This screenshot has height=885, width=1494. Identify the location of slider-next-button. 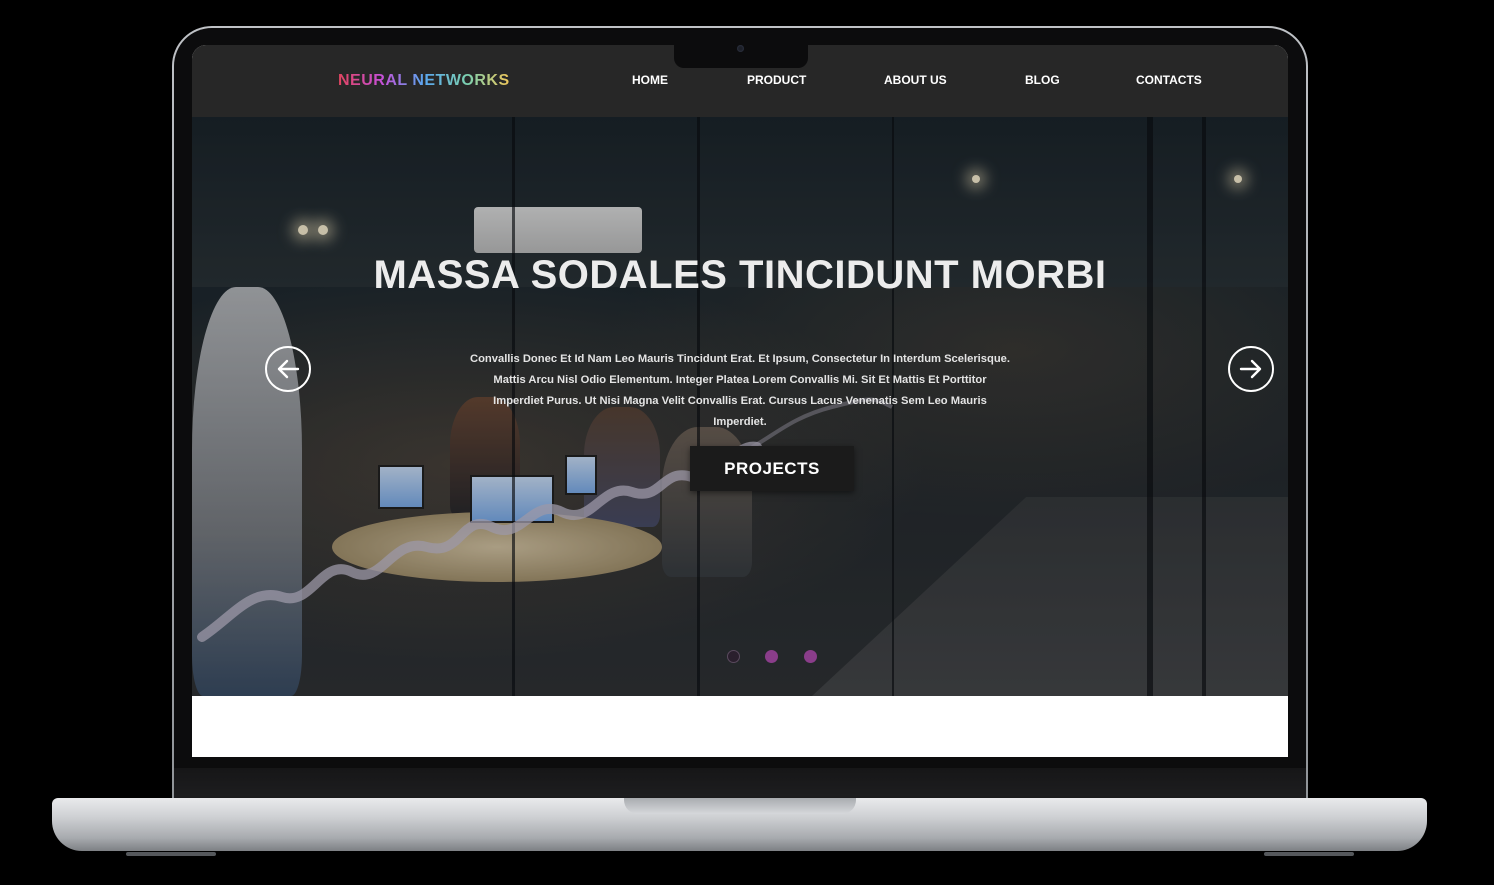
(1251, 369).